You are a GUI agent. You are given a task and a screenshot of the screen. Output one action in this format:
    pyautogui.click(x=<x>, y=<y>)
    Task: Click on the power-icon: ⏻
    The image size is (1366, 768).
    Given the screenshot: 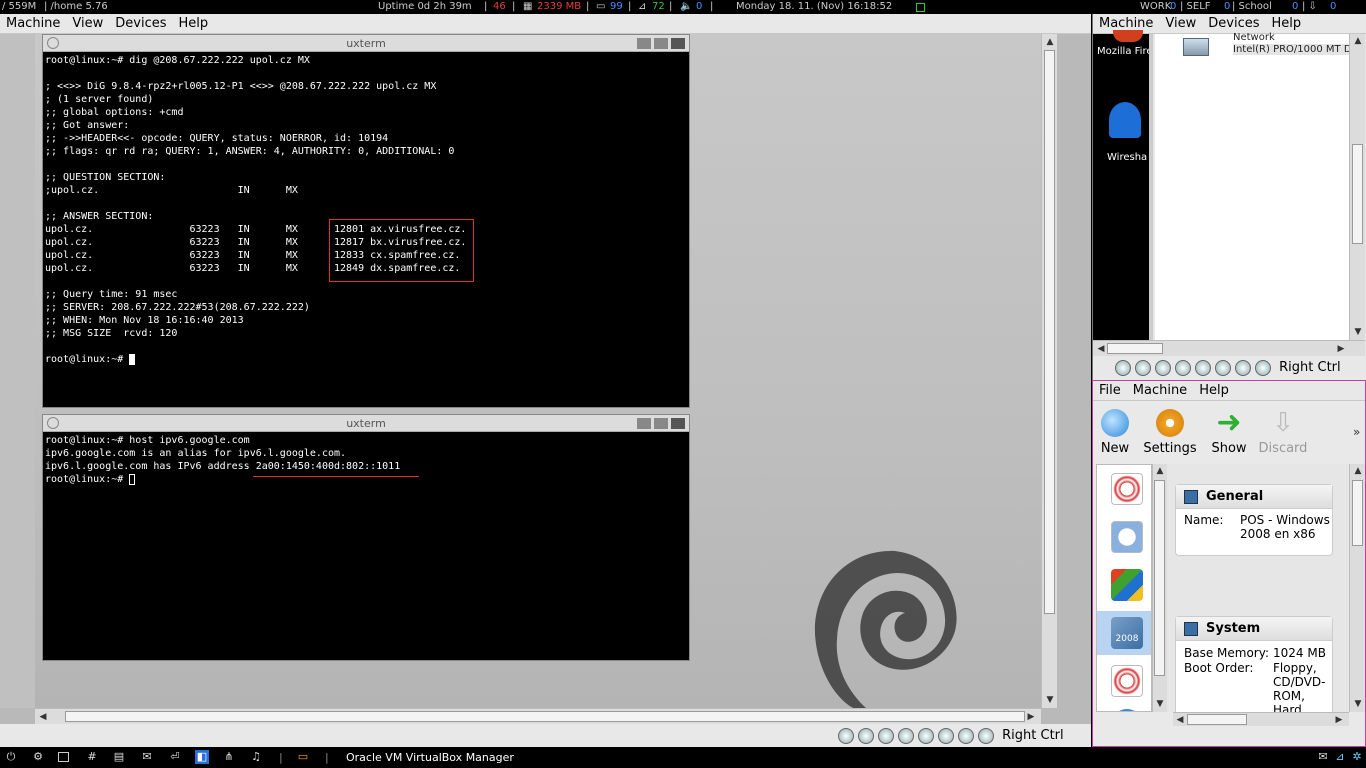 What is the action you would take?
    pyautogui.click(x=11, y=757)
    